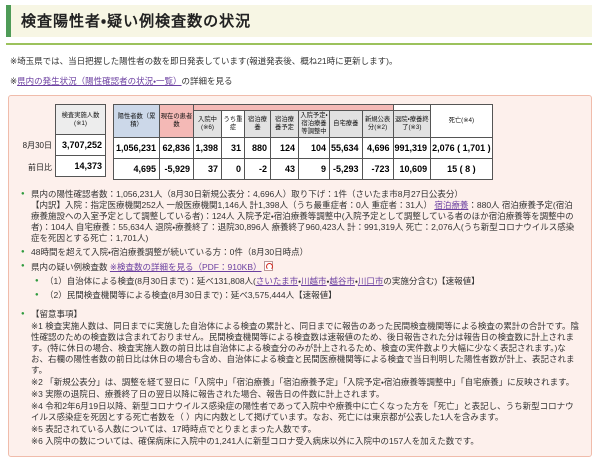 Image resolution: width=600 pixels, height=457 pixels. What do you see at coordinates (305, 81) in the screenshot?
I see `status-link-line: ※県内の発生状況（陽性確認者の状況・一覧）の詳細を見る` at bounding box center [305, 81].